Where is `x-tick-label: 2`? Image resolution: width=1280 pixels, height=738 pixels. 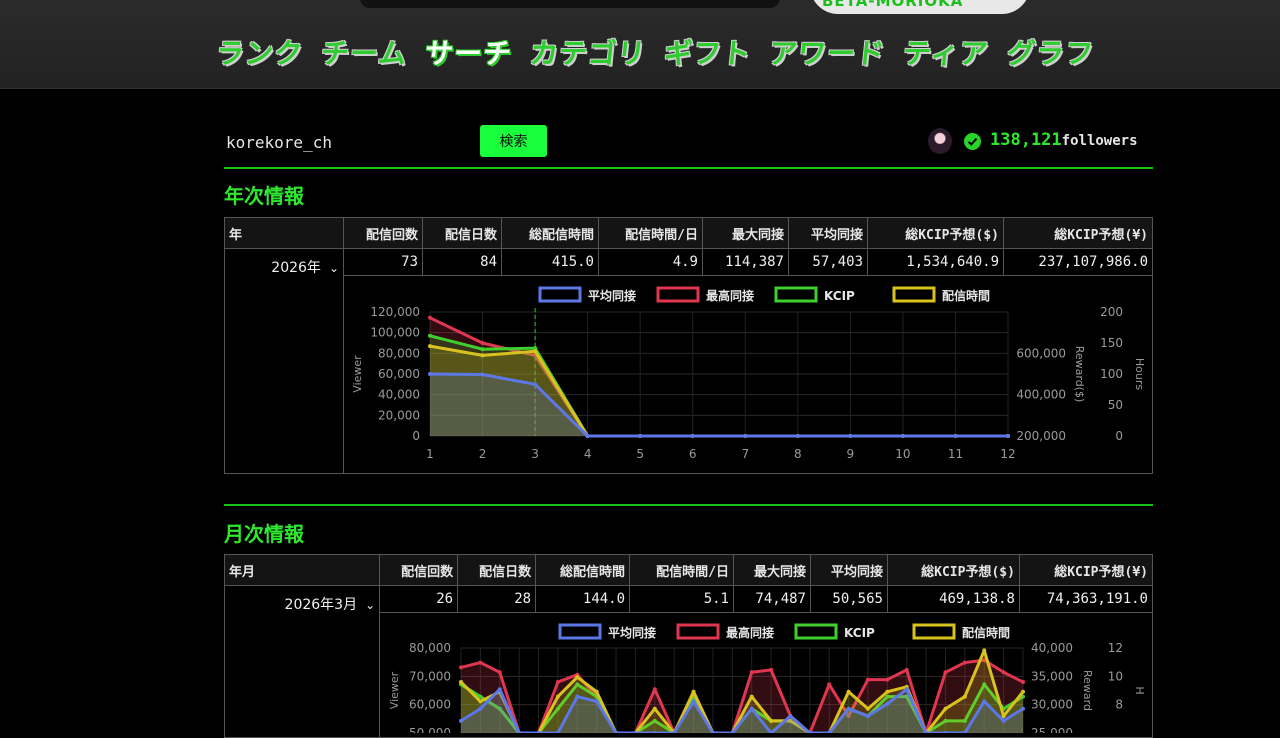
x-tick-label: 2 is located at coordinates (483, 454).